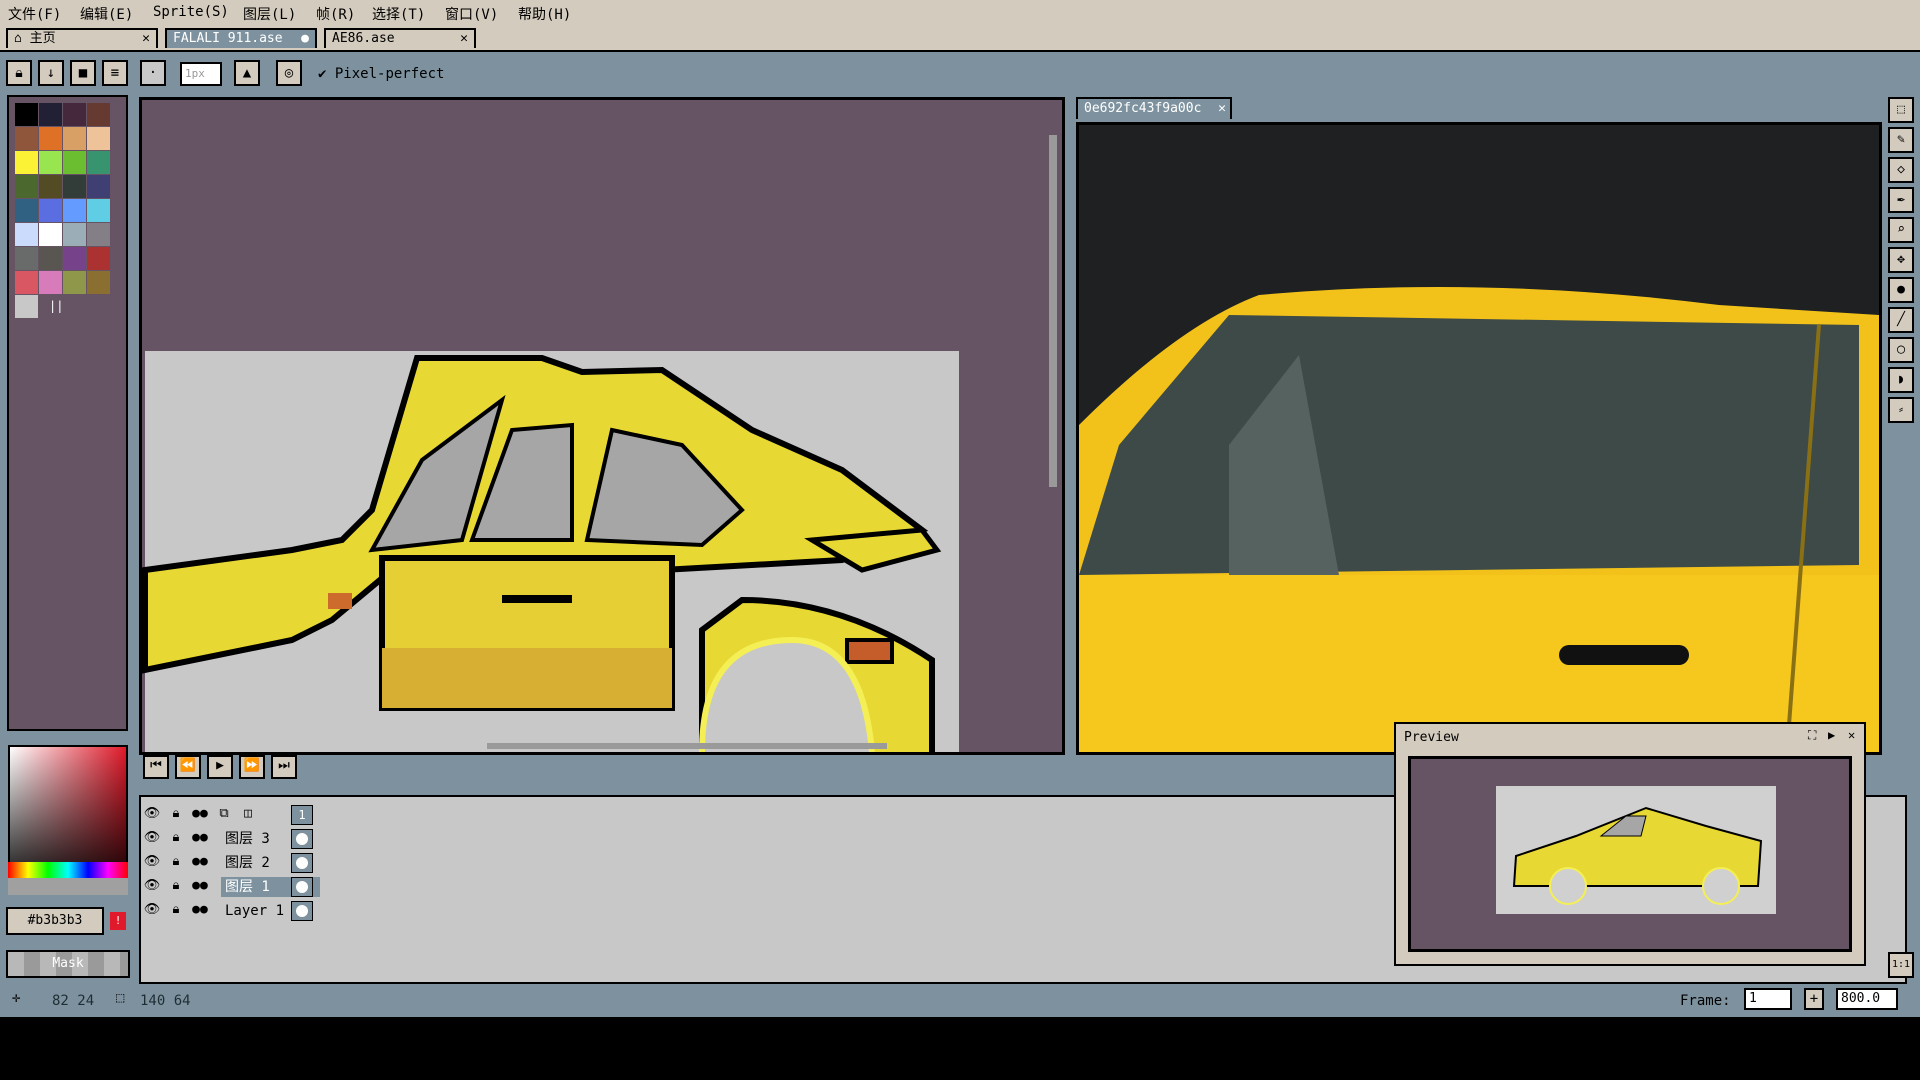  I want to click on square-brush-button: ■, so click(83, 73).